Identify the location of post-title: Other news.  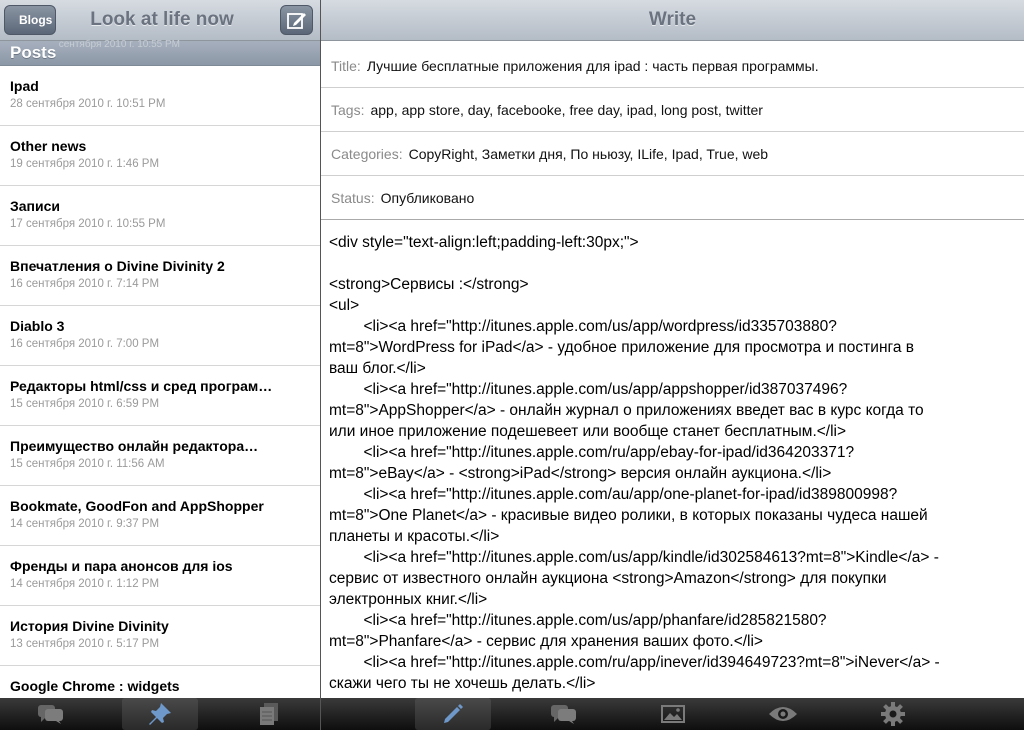
(48, 146).